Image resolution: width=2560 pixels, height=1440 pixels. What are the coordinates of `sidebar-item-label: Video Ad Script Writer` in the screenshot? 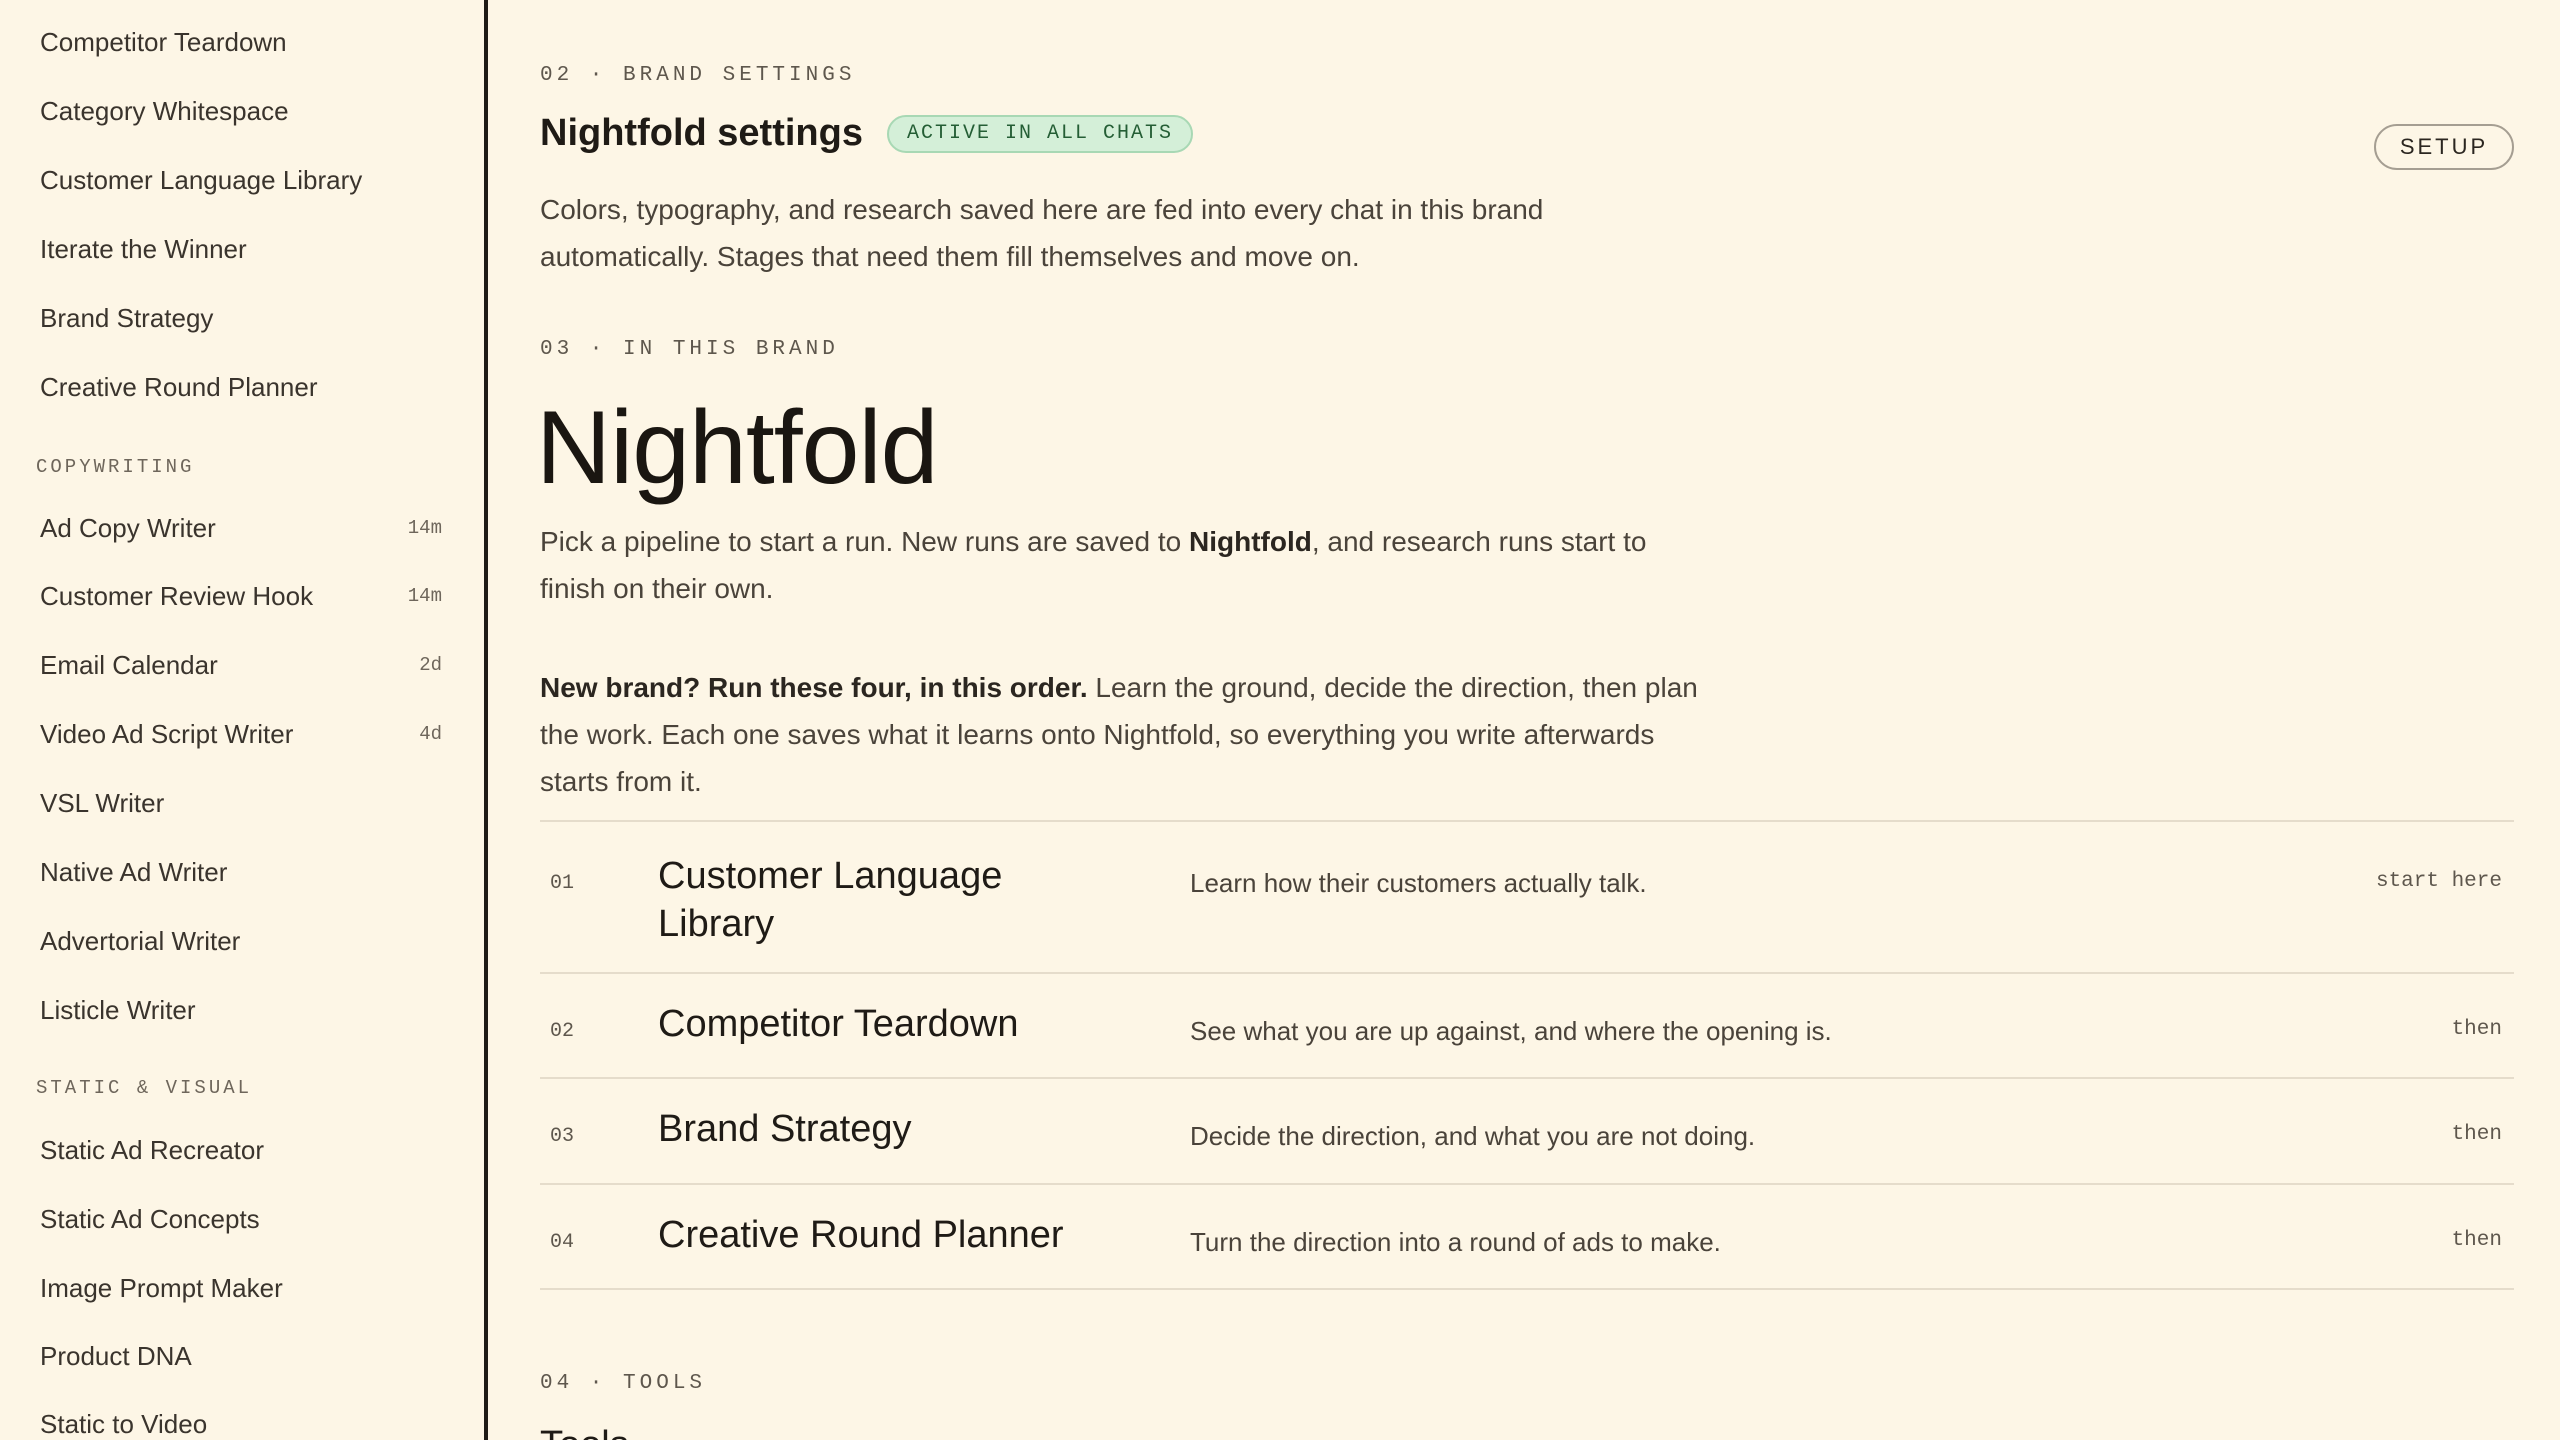 It's located at (167, 733).